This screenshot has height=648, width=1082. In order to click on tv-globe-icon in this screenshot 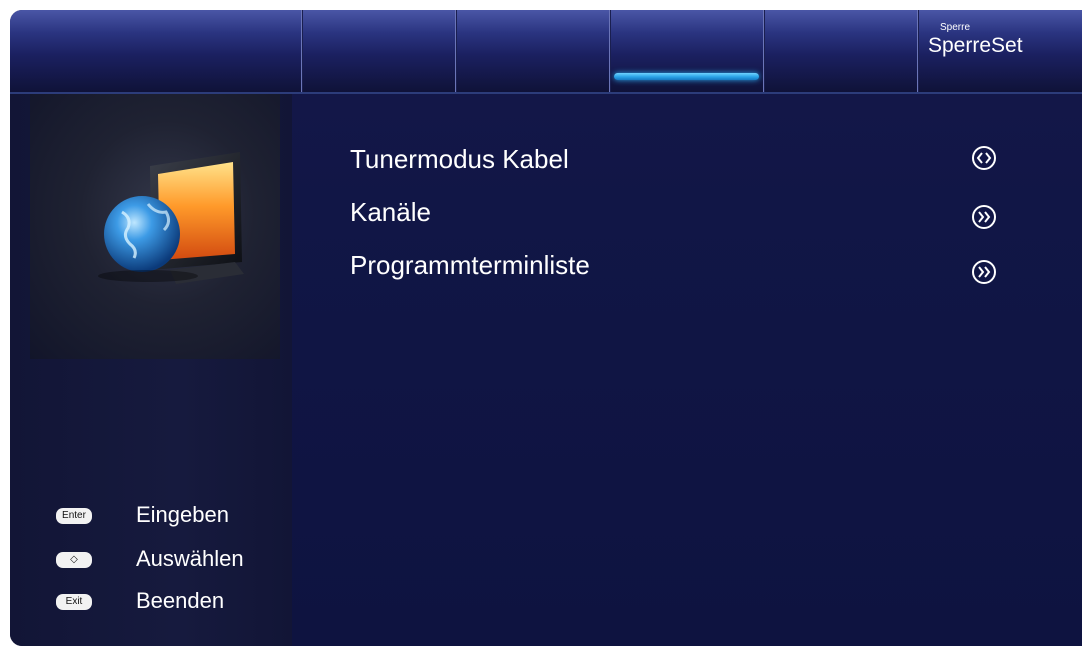, I will do `click(155, 226)`.